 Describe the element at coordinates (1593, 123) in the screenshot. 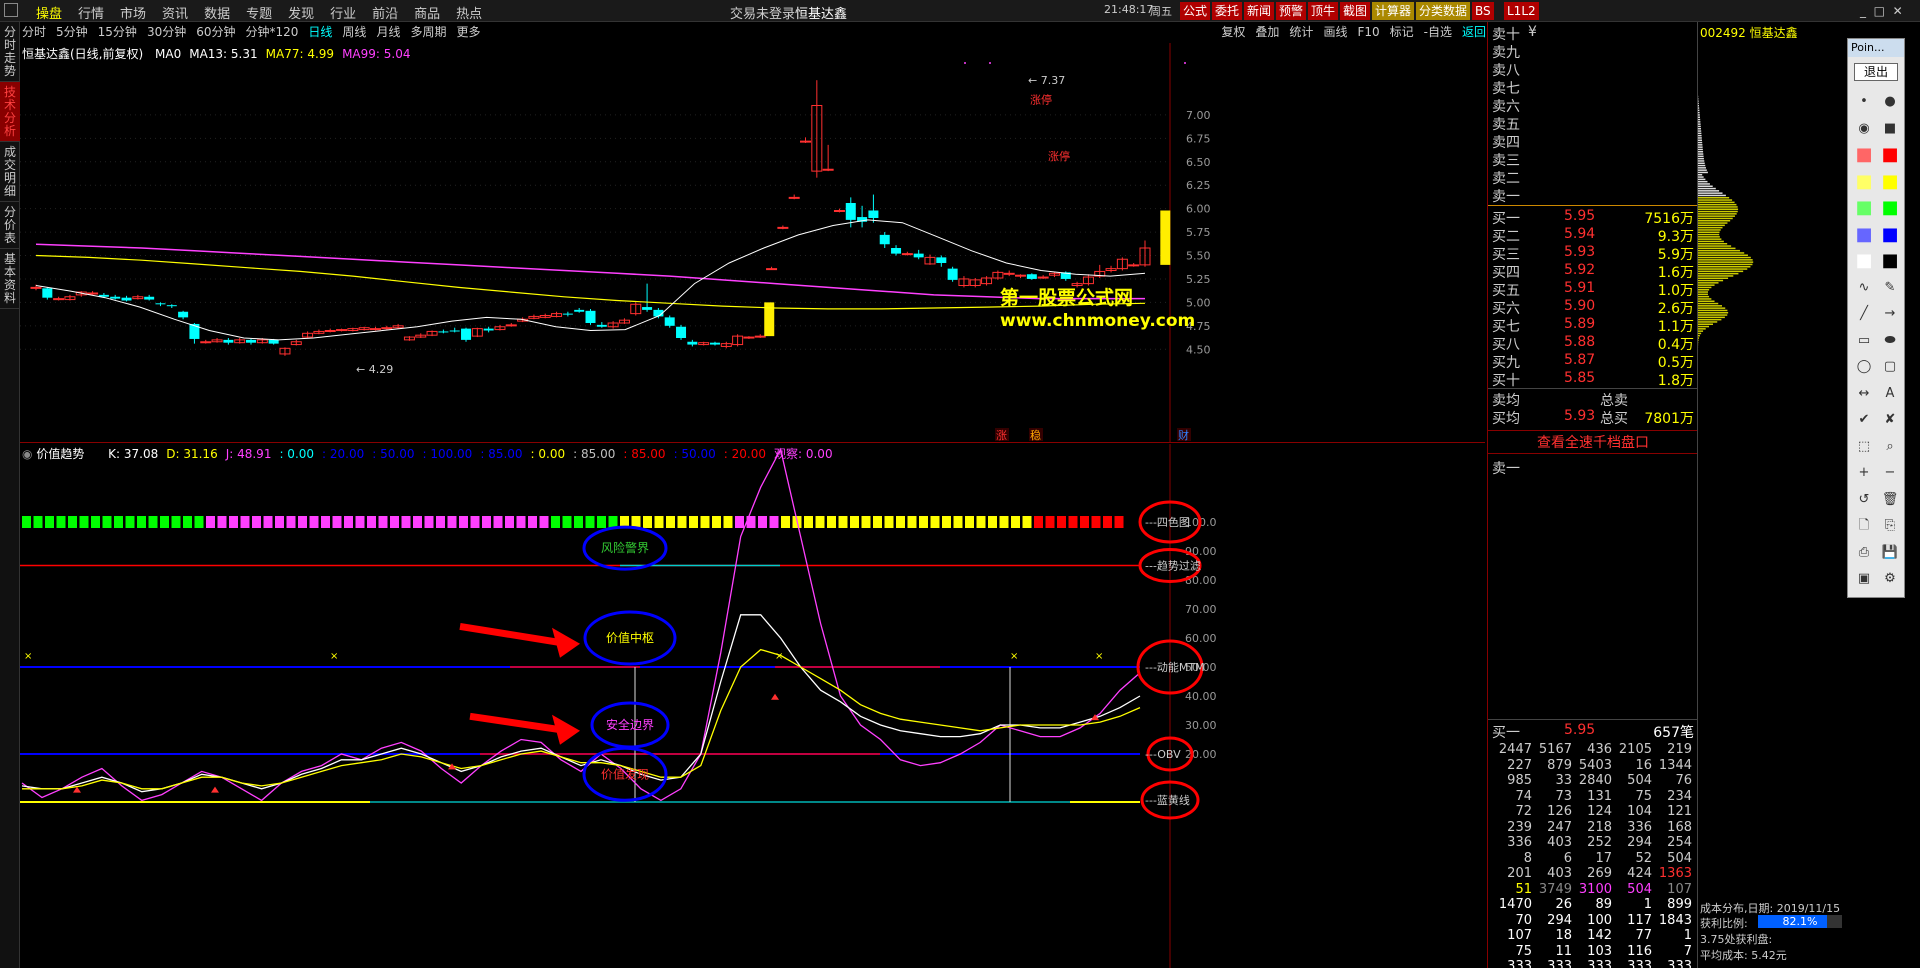

I see `sell-row: 卖五` at that location.